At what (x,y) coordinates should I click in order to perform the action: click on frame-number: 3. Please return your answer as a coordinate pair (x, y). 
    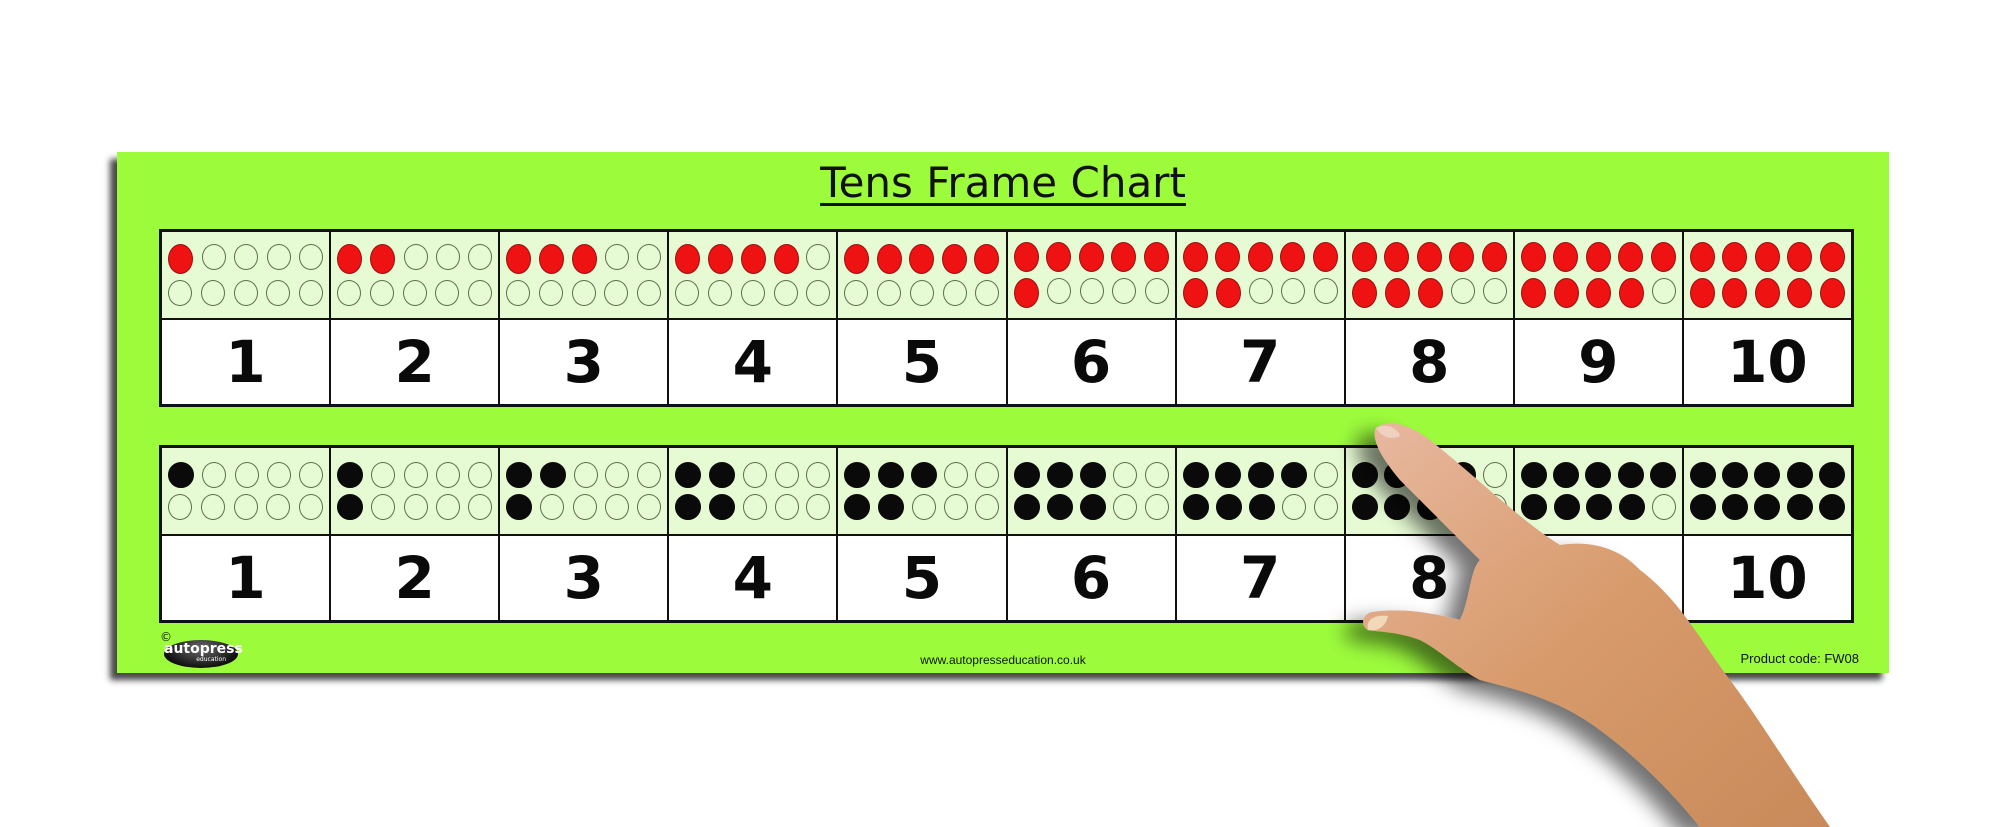
    Looking at the image, I should click on (584, 362).